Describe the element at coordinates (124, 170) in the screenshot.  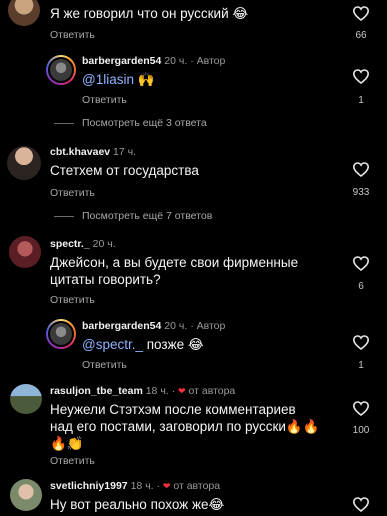
I see `comment-text: Стетхем от государства` at that location.